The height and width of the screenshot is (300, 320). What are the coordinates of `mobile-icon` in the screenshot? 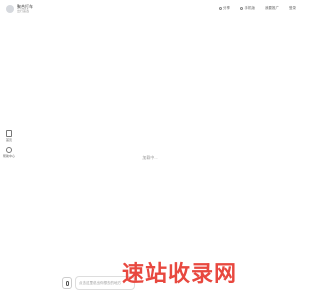 It's located at (241, 8).